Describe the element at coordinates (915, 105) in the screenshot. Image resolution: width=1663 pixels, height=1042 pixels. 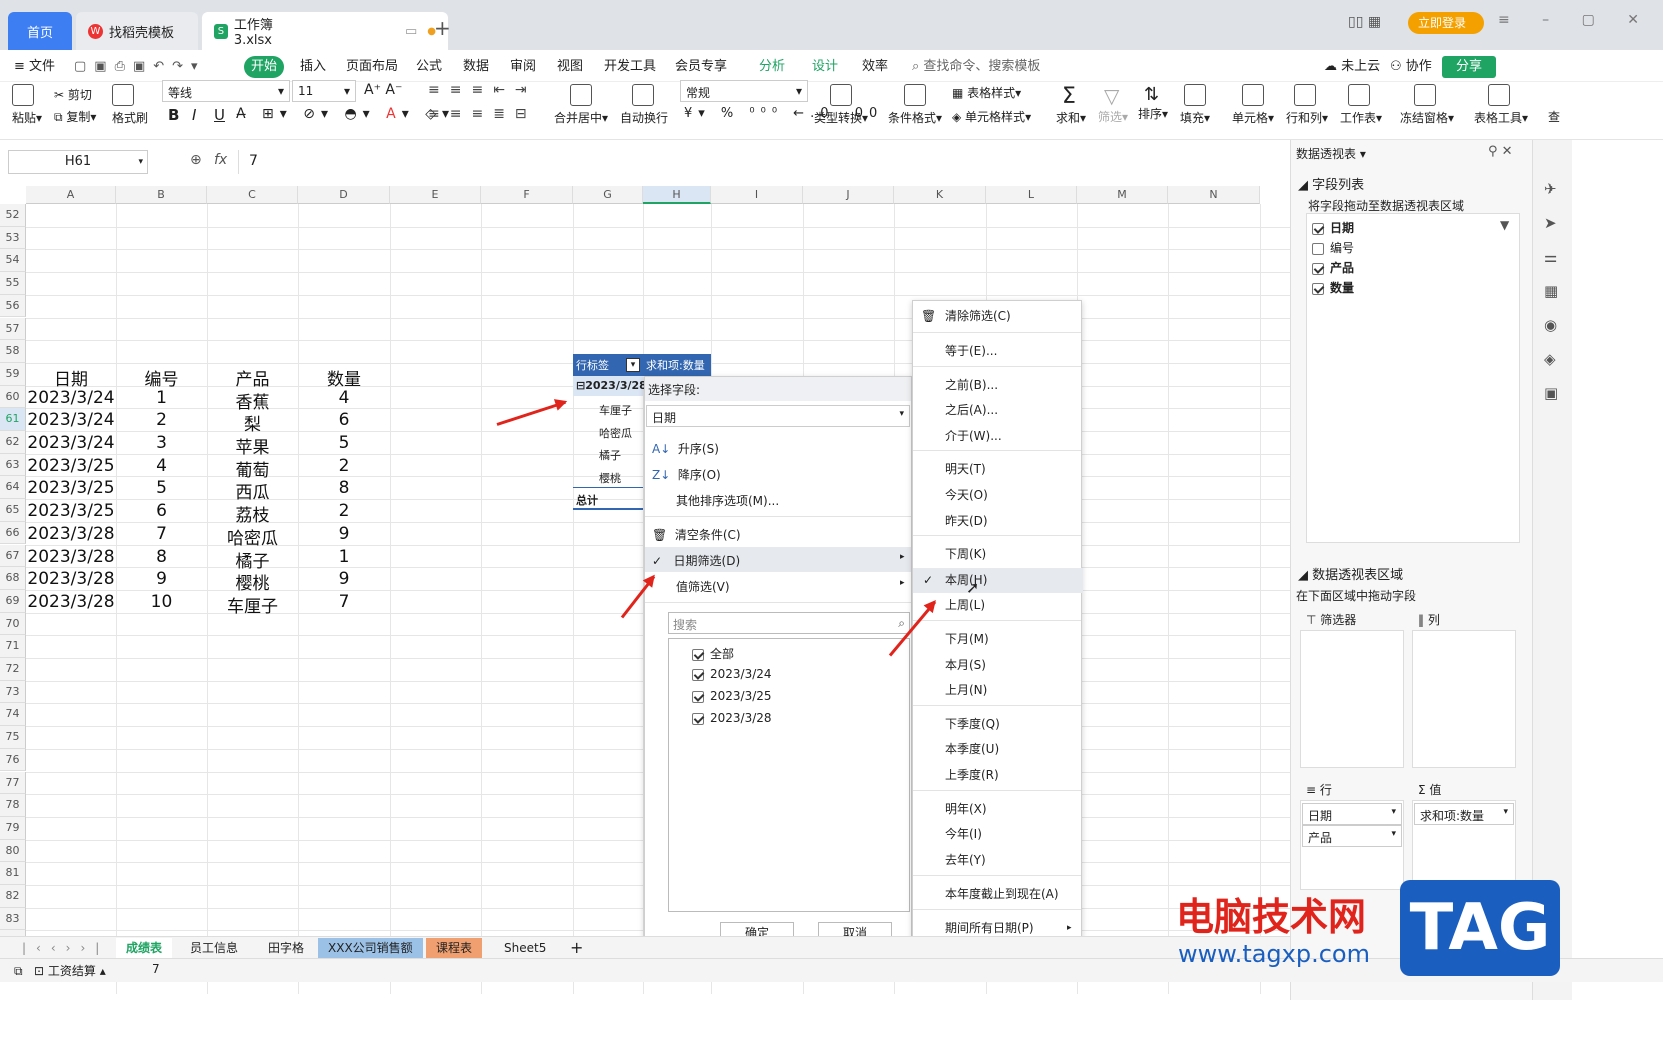
I see `cond-format-button: 条件格式▾` at that location.